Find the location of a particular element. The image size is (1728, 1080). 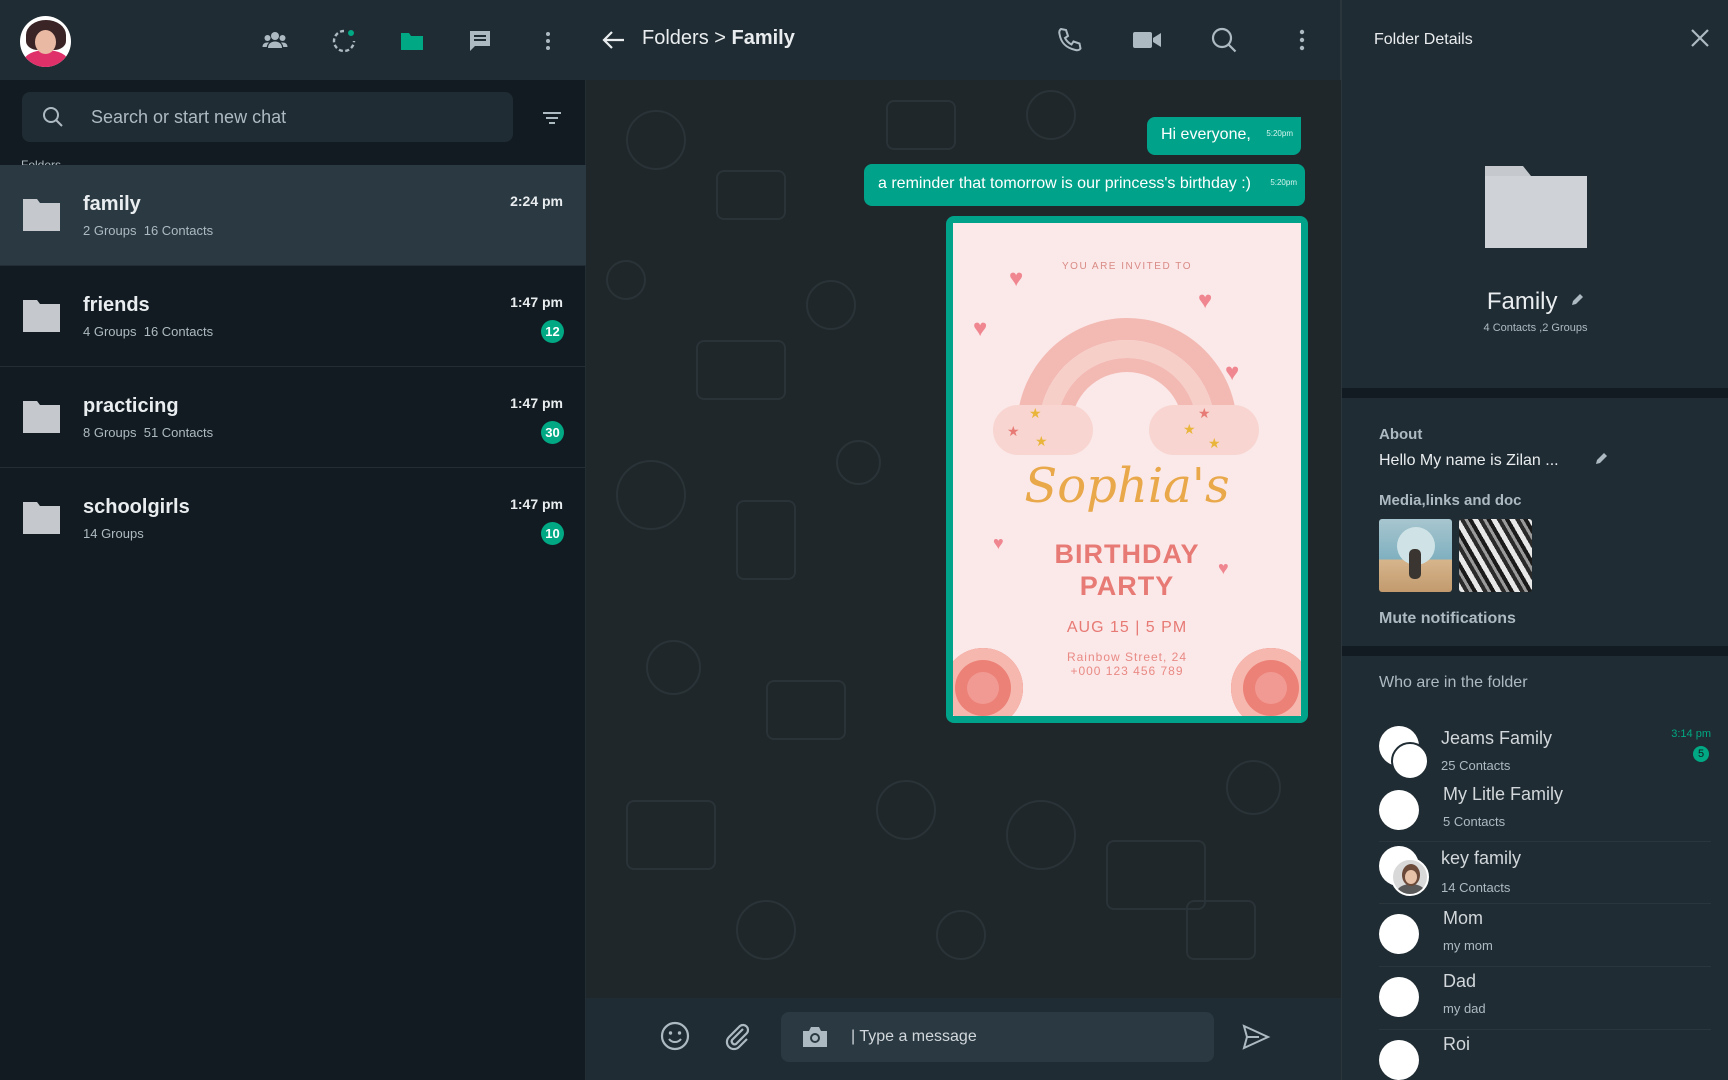

member-row: Mom my mom is located at coordinates (1545, 935).